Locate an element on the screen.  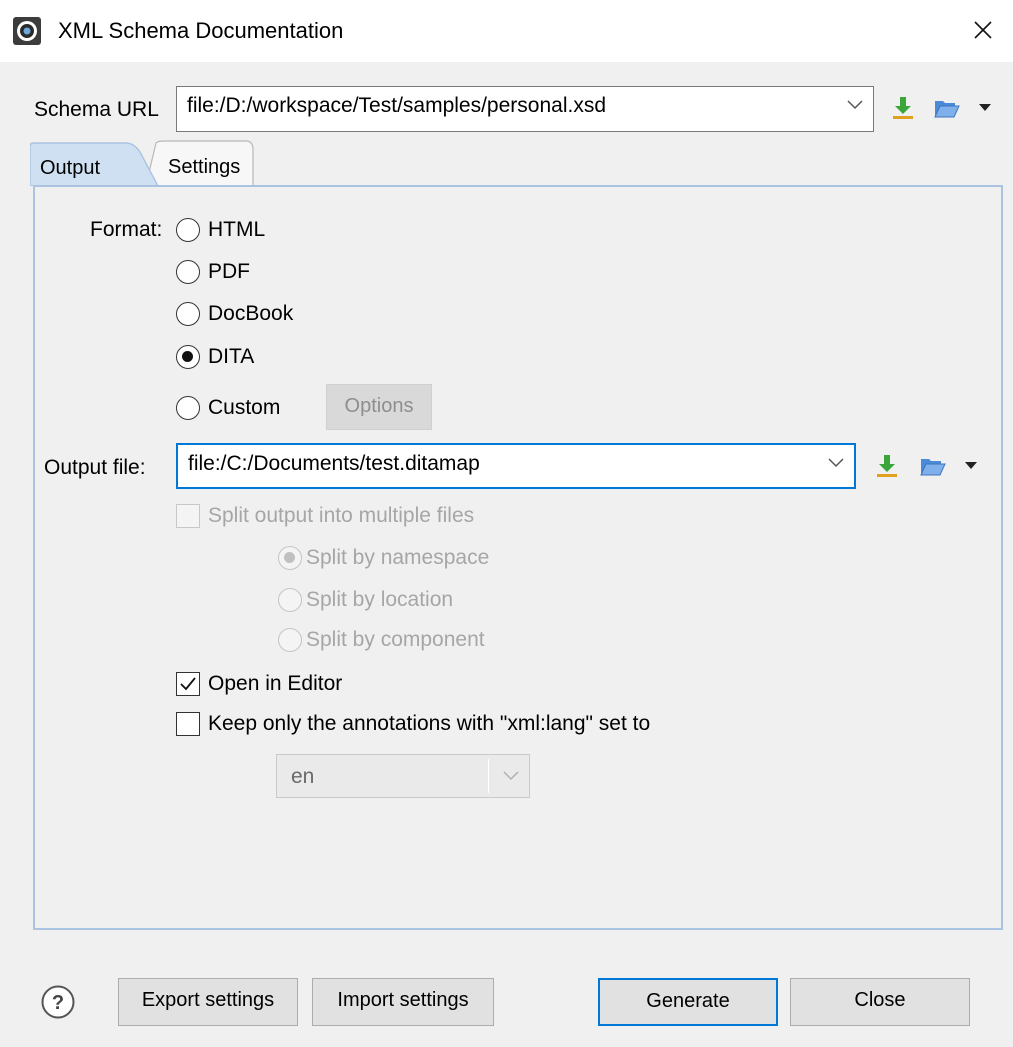
export-settings-button: Export settings is located at coordinates (208, 1002).